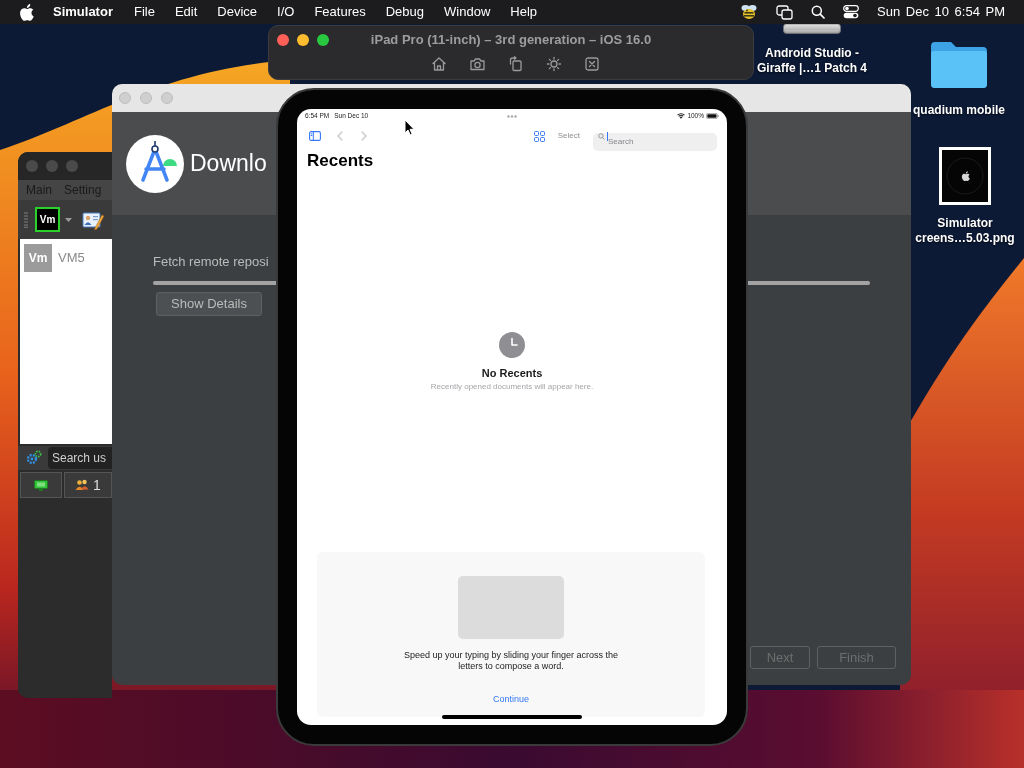 The height and width of the screenshot is (768, 1024). What do you see at coordinates (539, 136) in the screenshot?
I see `grid-icon` at bounding box center [539, 136].